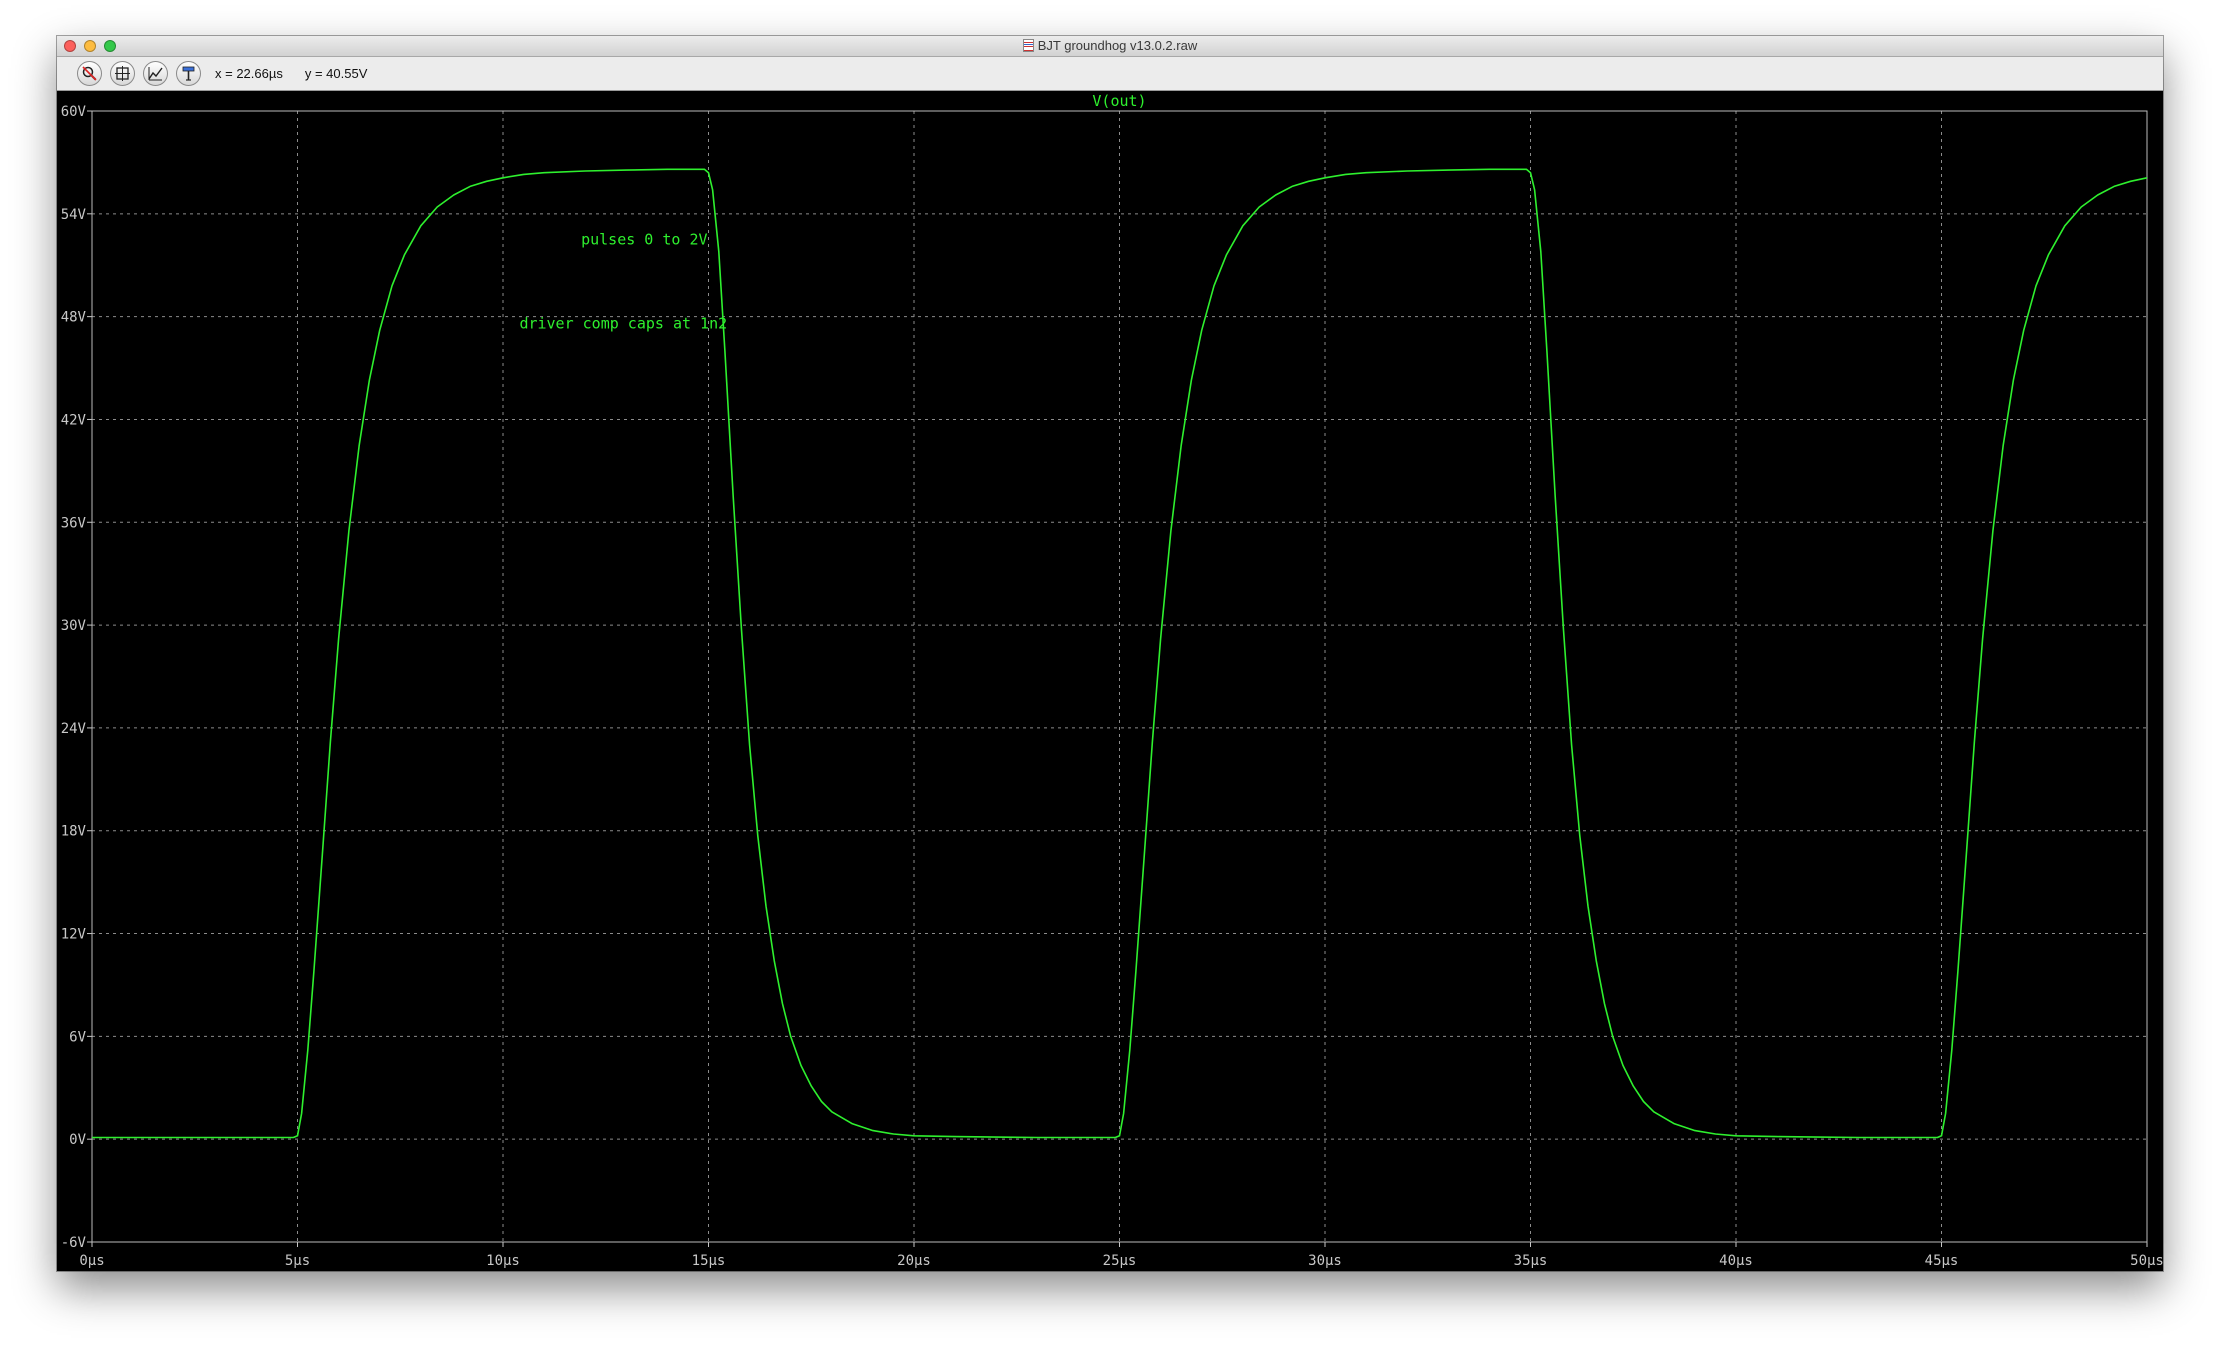 The image size is (2220, 1349). What do you see at coordinates (644, 240) in the screenshot?
I see `plot-annotation: pulses 0 to 2V` at bounding box center [644, 240].